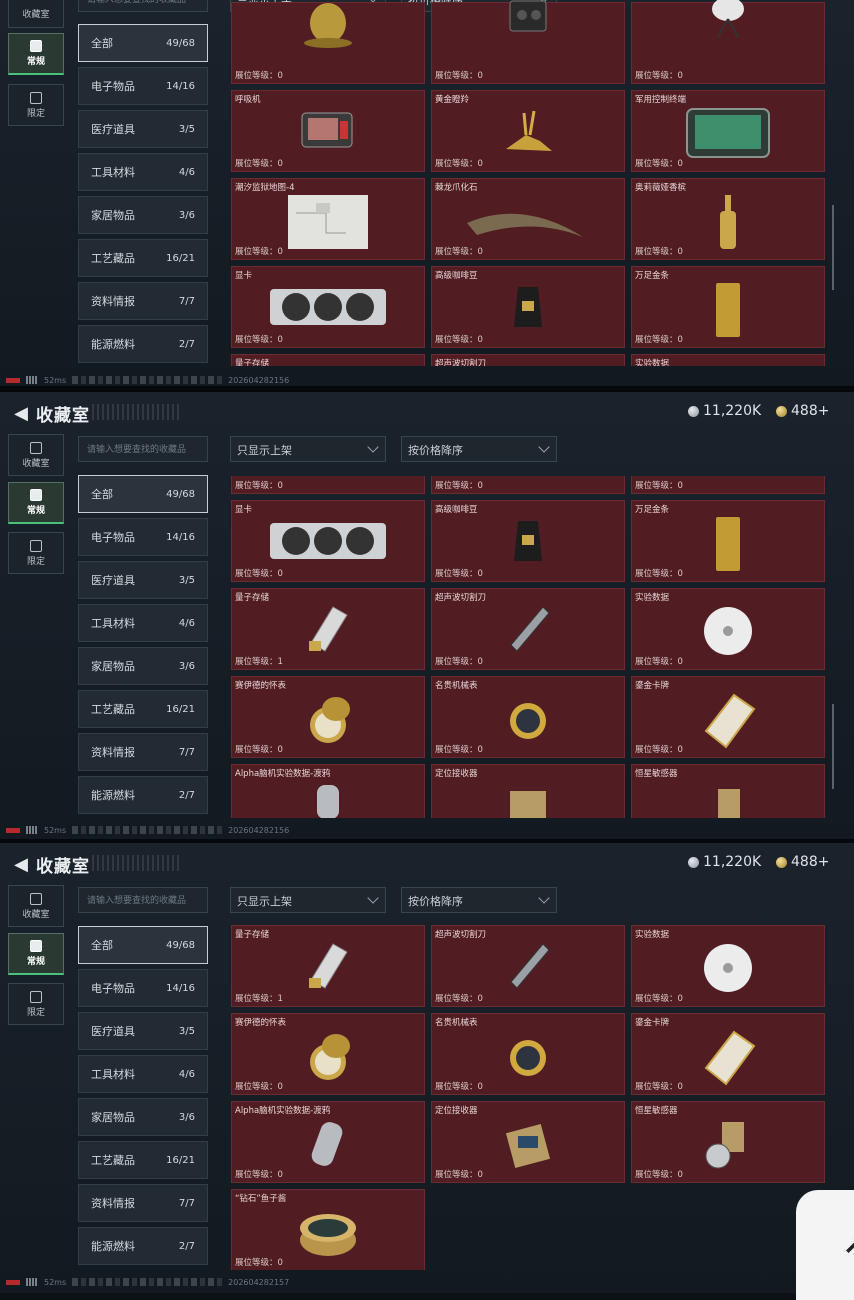 This screenshot has width=854, height=1300. Describe the element at coordinates (328, 1142) in the screenshot. I see `item-card: Alpha脑机实验数据-渡鸦 展位等级：0` at that location.